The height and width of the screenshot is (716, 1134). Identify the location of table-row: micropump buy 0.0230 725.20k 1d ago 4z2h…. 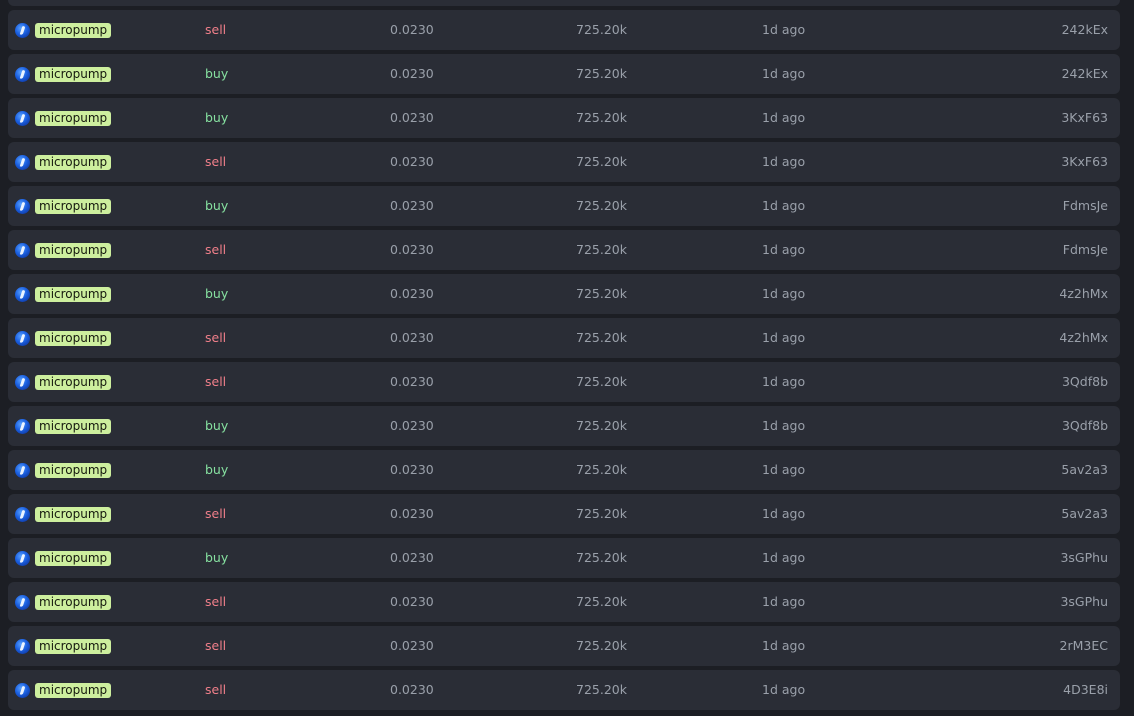
(564, 294).